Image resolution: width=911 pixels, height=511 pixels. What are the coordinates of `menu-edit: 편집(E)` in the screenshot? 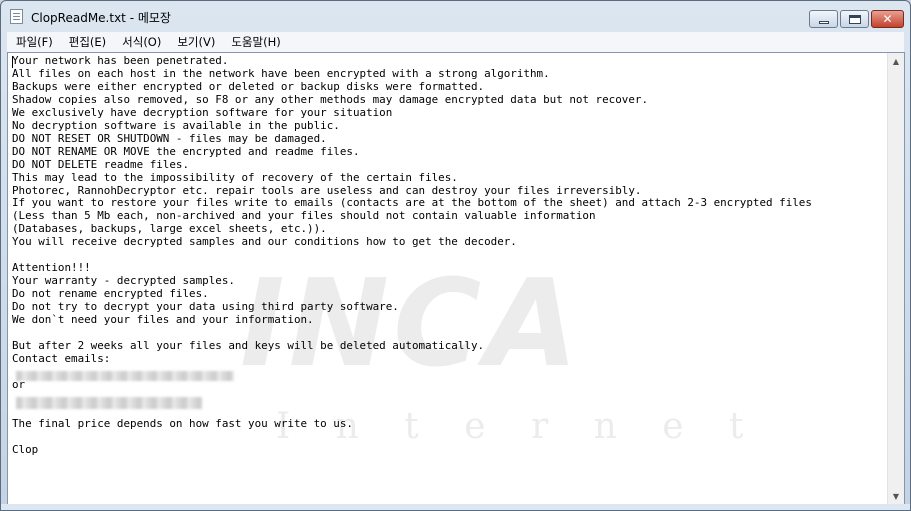 It's located at (86, 42).